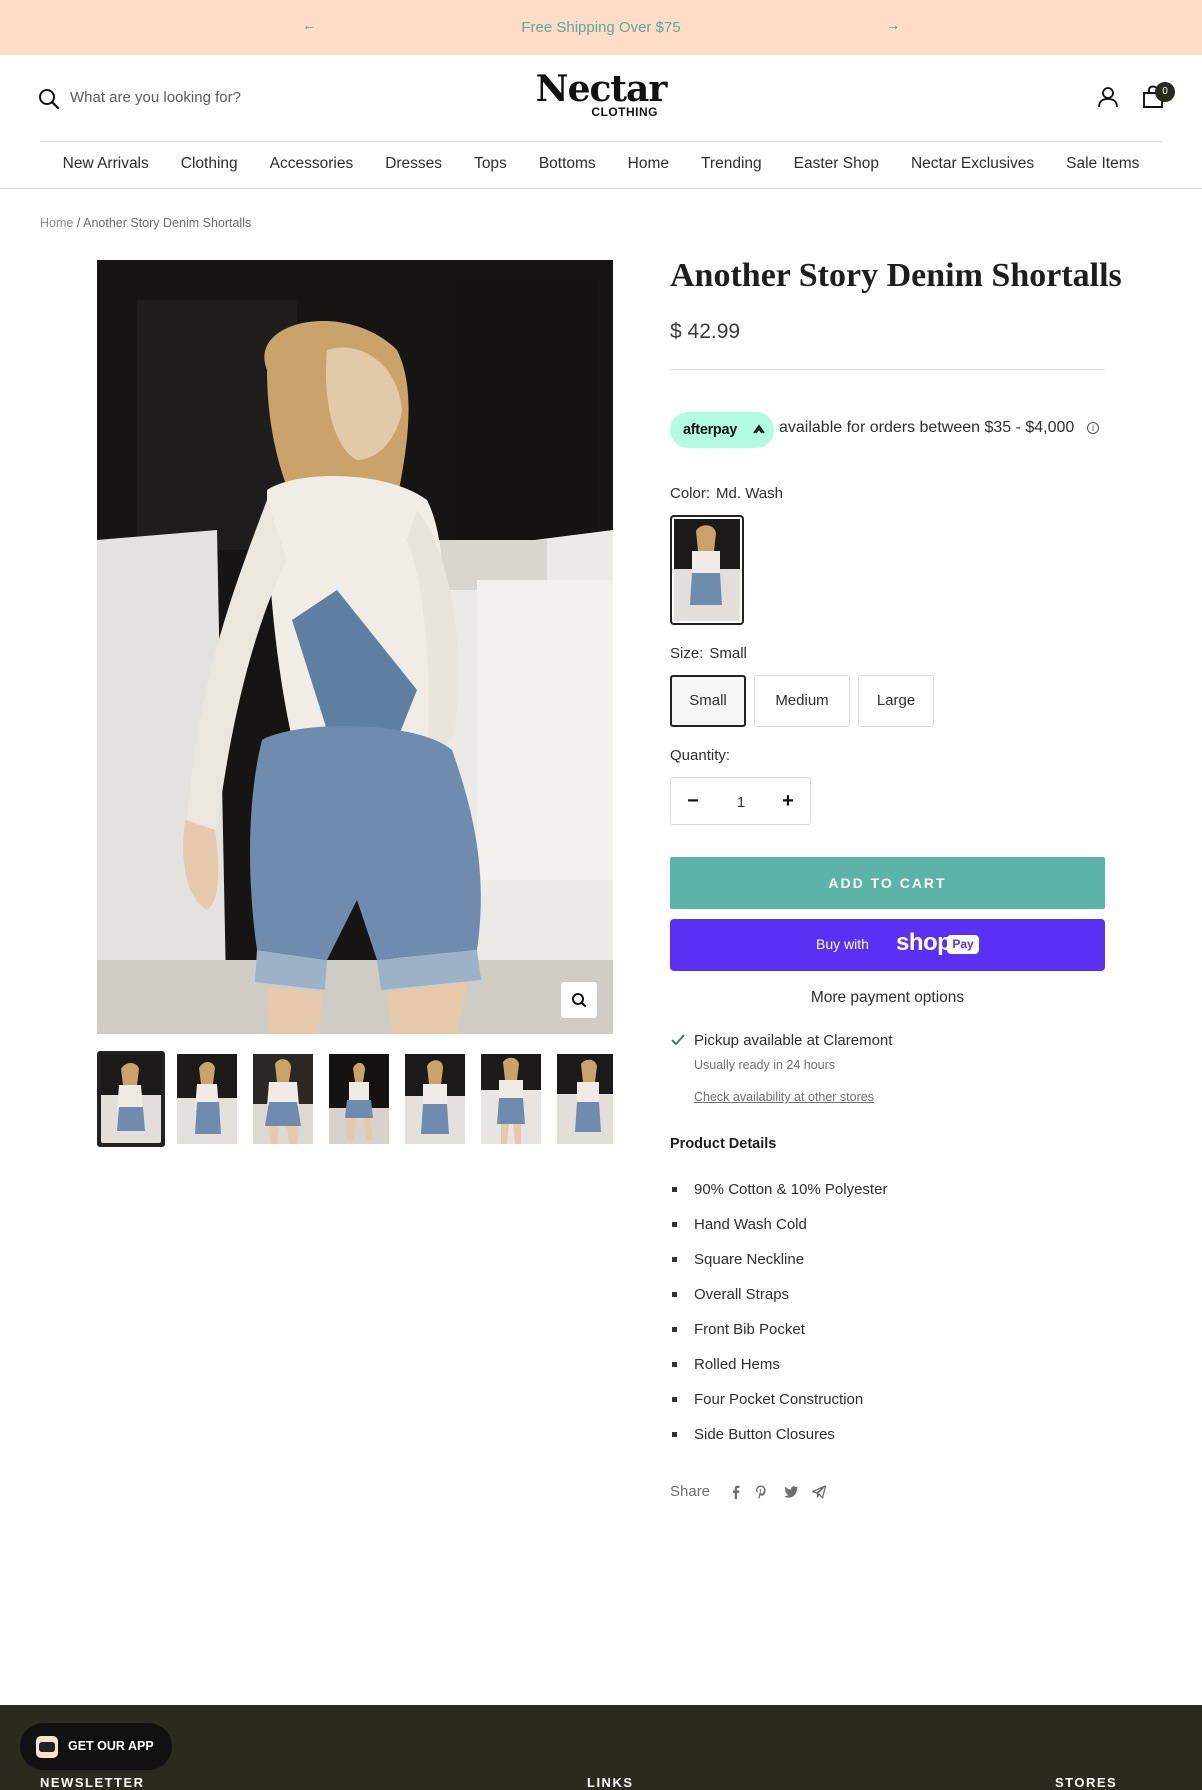  I want to click on list-item: 90% Cotton & 10% Polyester, so click(778, 1189).